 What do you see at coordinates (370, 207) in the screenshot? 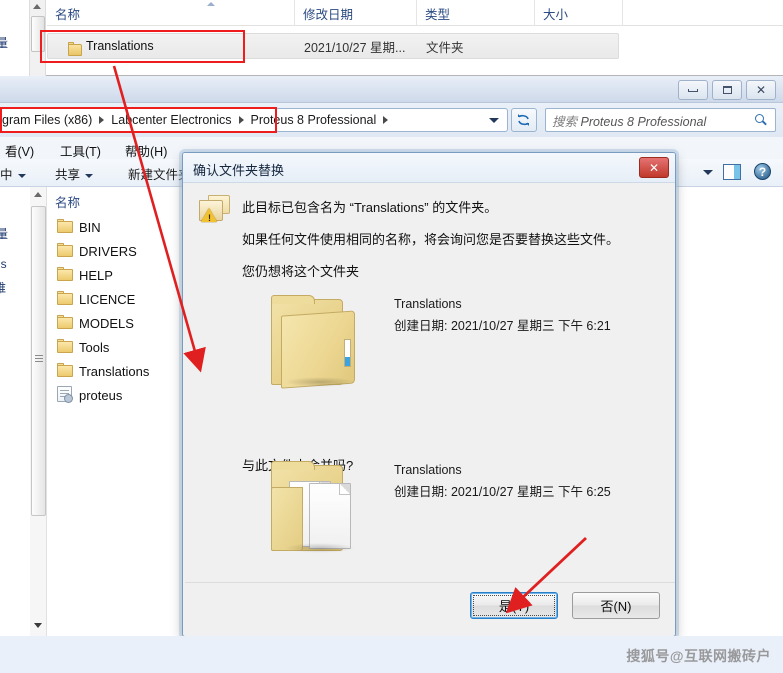
I see `dialog-message-line-1: 此目标已包含名为 “Translations” 的文件夹。` at bounding box center [370, 207].